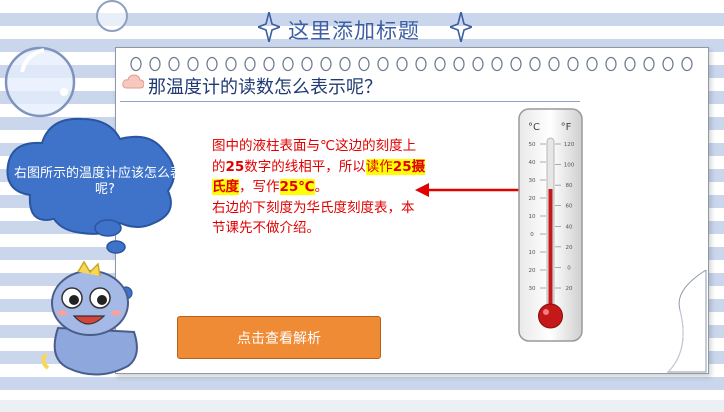 Image resolution: width=724 pixels, height=412 pixels. I want to click on write-as-label: ，写作, so click(259, 187).